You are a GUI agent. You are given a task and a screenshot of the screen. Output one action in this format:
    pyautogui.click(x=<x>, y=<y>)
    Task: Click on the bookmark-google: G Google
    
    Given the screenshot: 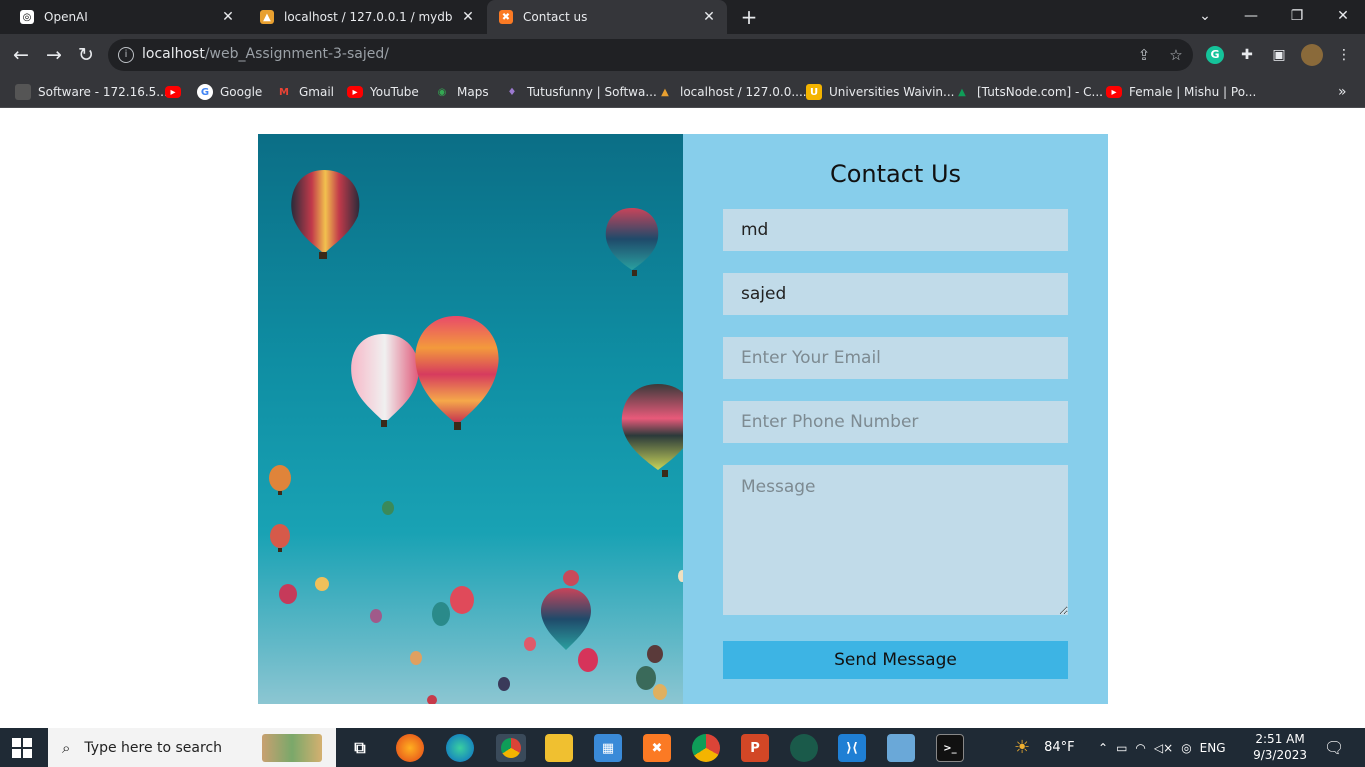 What is the action you would take?
    pyautogui.click(x=229, y=92)
    